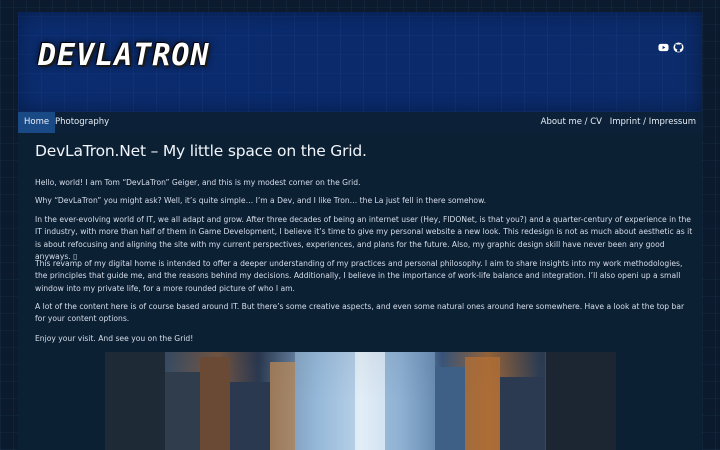  Describe the element at coordinates (678, 45) in the screenshot. I see `github-icon` at that location.